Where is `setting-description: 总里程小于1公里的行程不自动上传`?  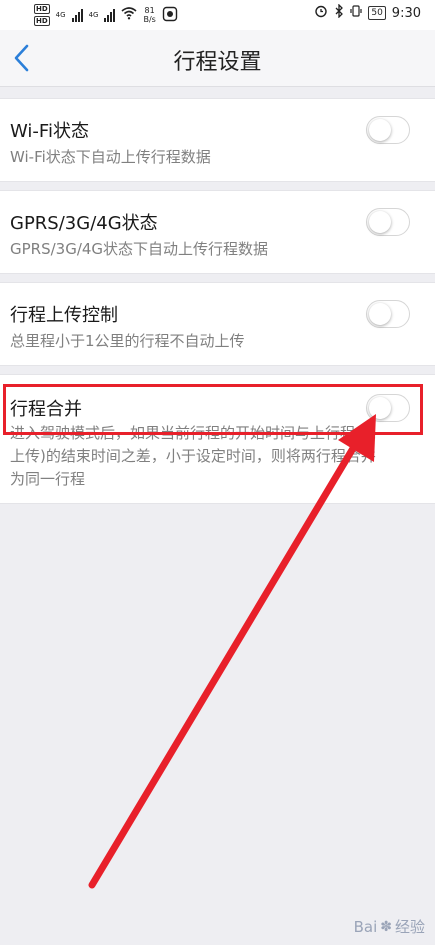 setting-description: 总里程小于1公里的行程不自动上传 is located at coordinates (127, 341).